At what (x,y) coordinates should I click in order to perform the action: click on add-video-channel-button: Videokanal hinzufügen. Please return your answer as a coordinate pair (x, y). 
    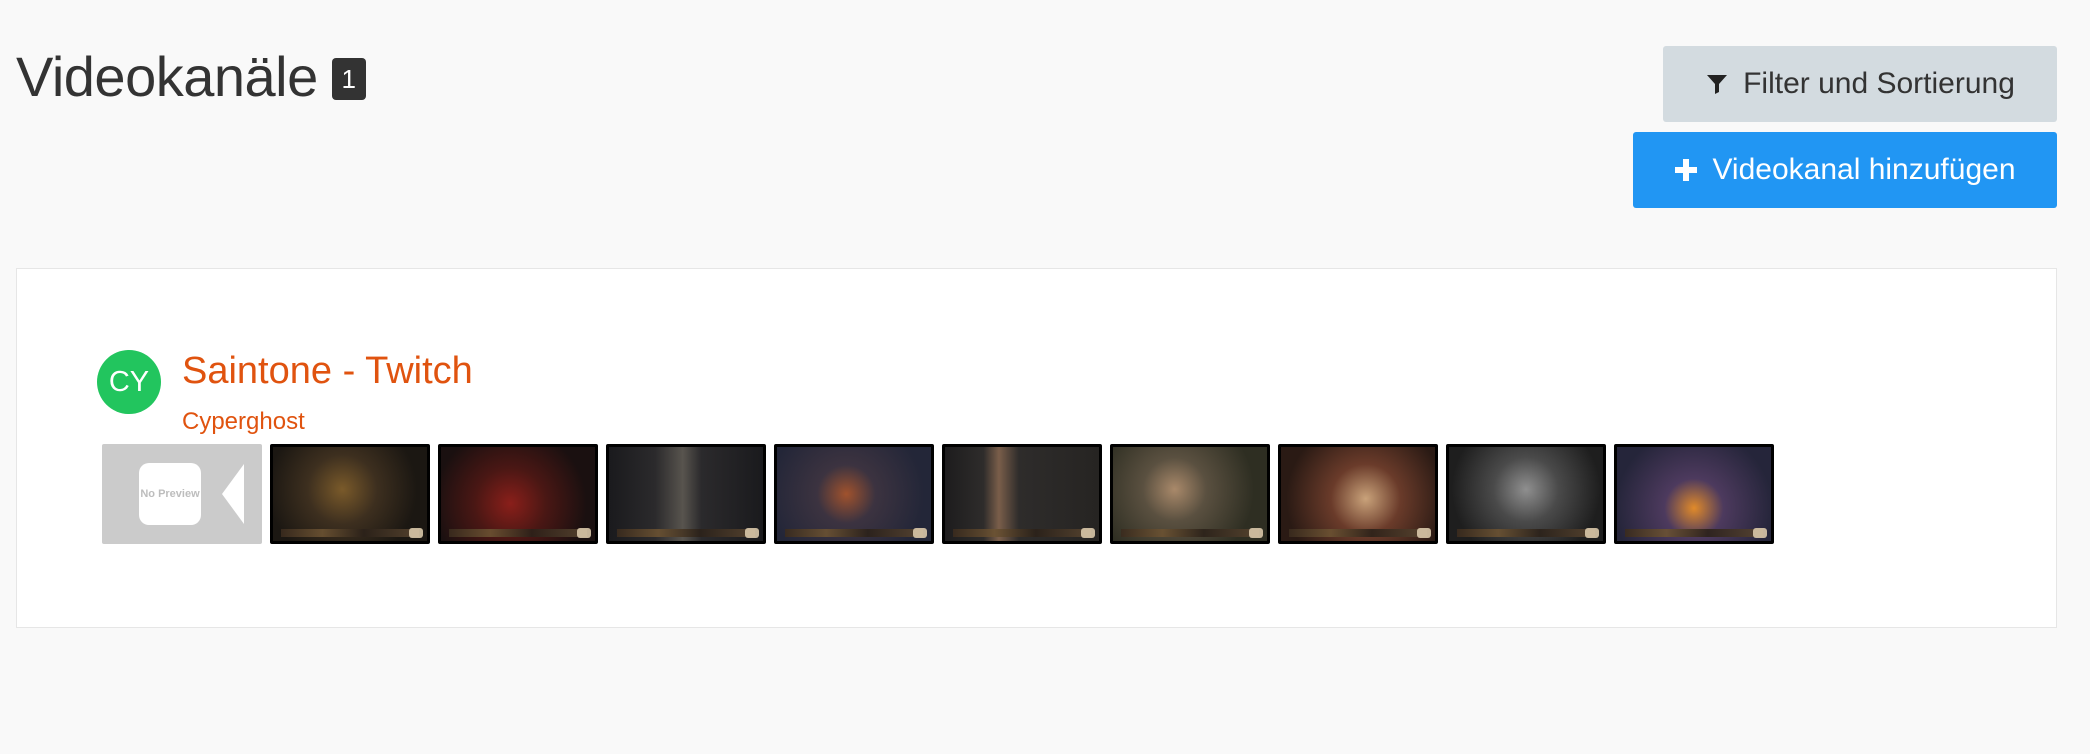
    Looking at the image, I should click on (1845, 170).